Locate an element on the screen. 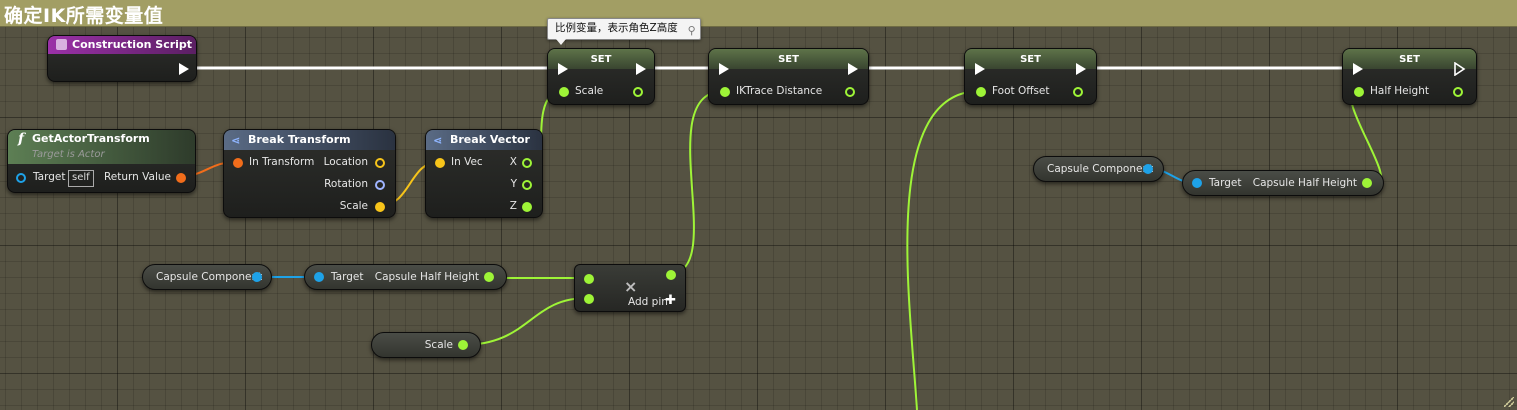 Image resolution: width=1517 pixels, height=410 pixels. foot-offset-out-pin is located at coordinates (1078, 92).